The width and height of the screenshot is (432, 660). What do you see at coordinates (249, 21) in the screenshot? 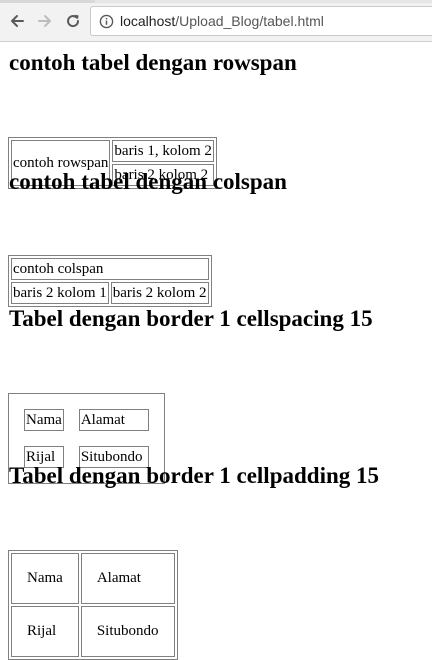
I see `url-path: /Upload_Blog/tabel.html` at bounding box center [249, 21].